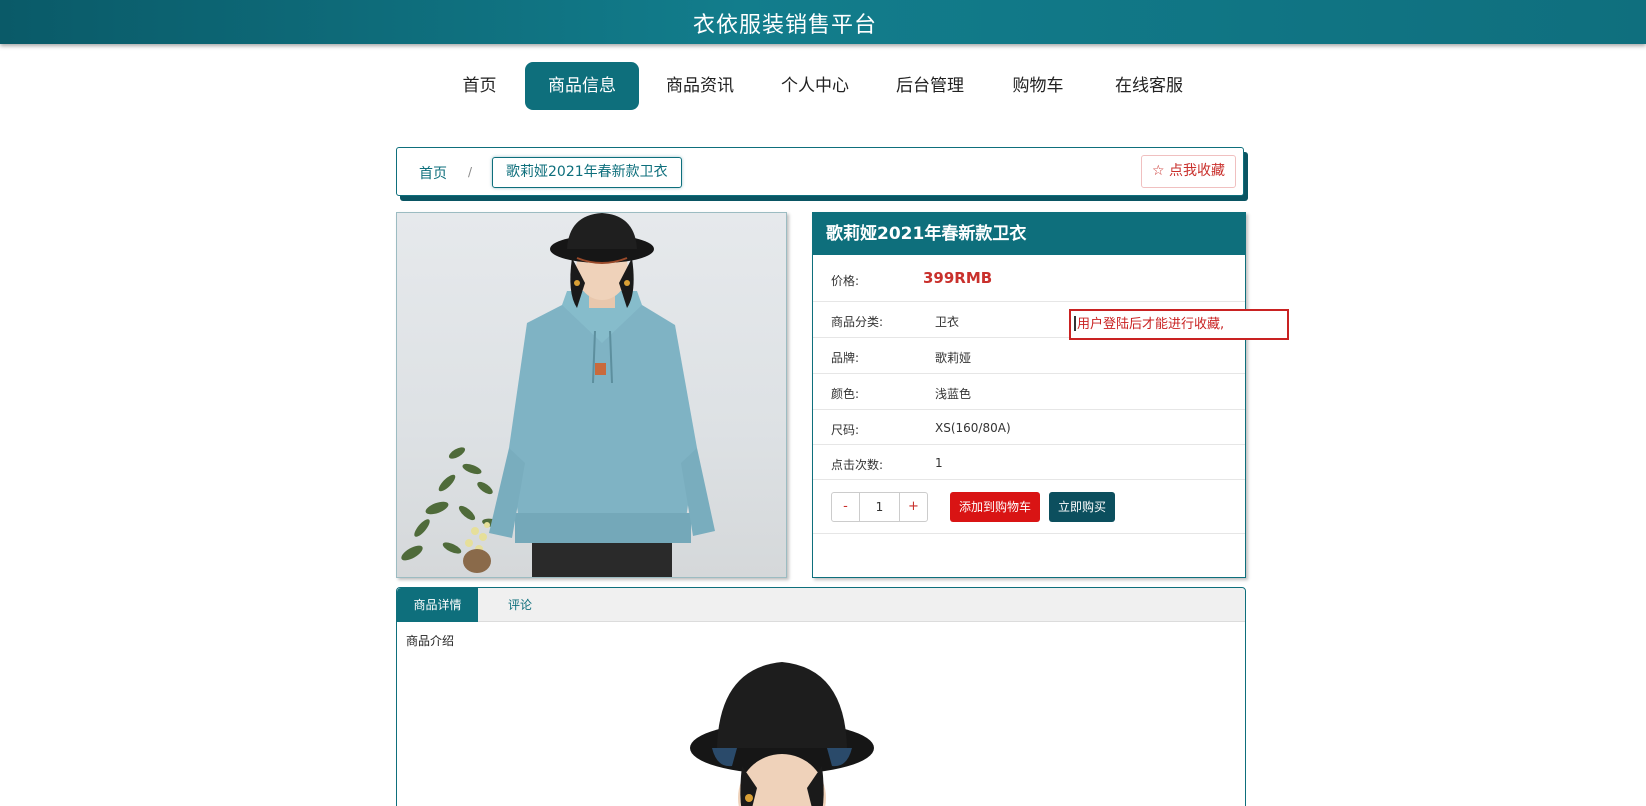 Image resolution: width=1646 pixels, height=806 pixels. What do you see at coordinates (953, 358) in the screenshot?
I see `field-value: 歌莉娅` at bounding box center [953, 358].